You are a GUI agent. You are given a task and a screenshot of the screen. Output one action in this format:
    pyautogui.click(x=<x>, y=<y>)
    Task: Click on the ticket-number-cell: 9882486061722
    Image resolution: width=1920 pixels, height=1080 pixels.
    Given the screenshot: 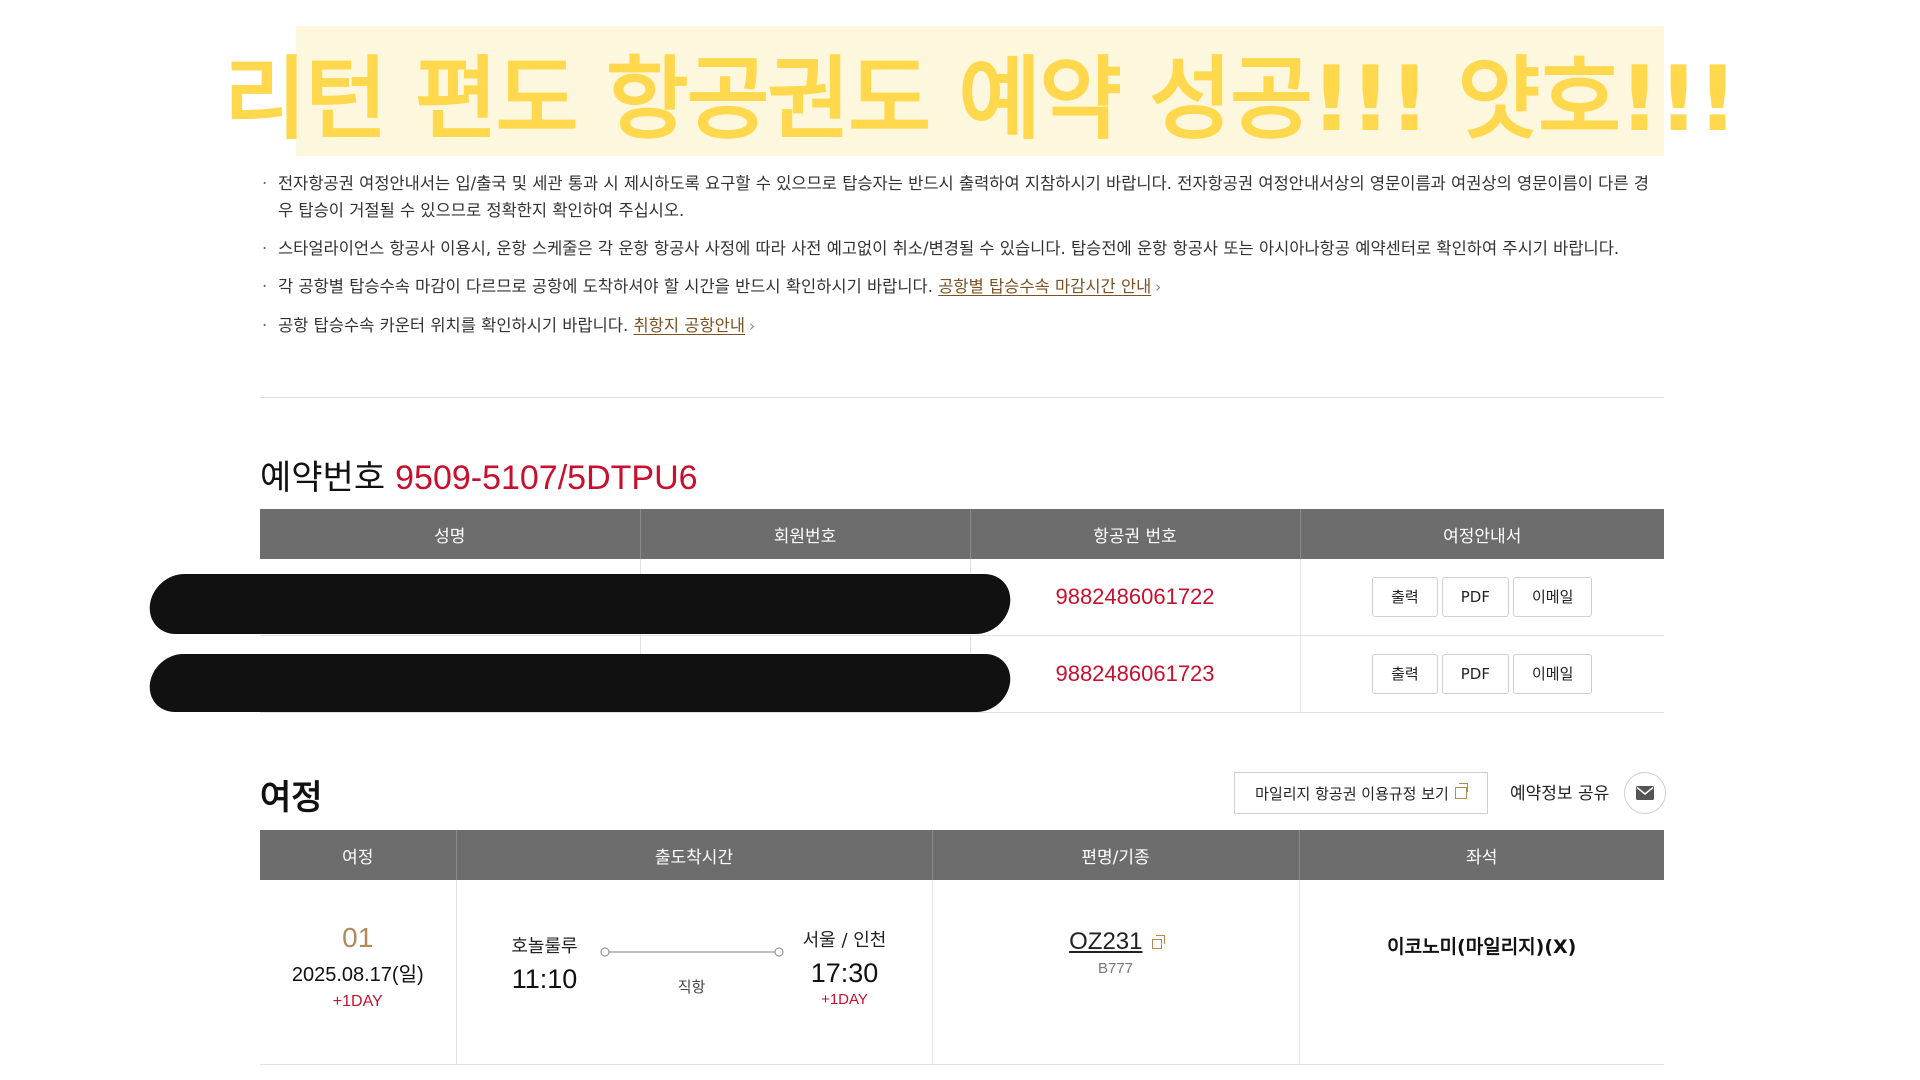 What is the action you would take?
    pyautogui.click(x=1135, y=597)
    